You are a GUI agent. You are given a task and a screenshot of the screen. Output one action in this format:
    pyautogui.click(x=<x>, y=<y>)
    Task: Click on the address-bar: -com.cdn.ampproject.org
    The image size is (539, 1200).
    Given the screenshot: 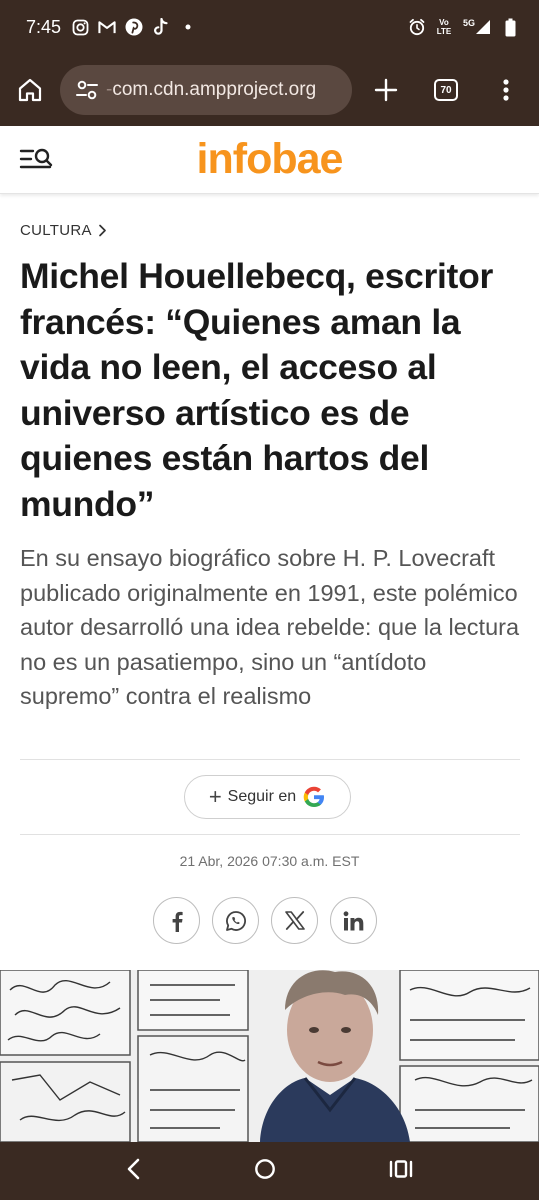 What is the action you would take?
    pyautogui.click(x=206, y=90)
    